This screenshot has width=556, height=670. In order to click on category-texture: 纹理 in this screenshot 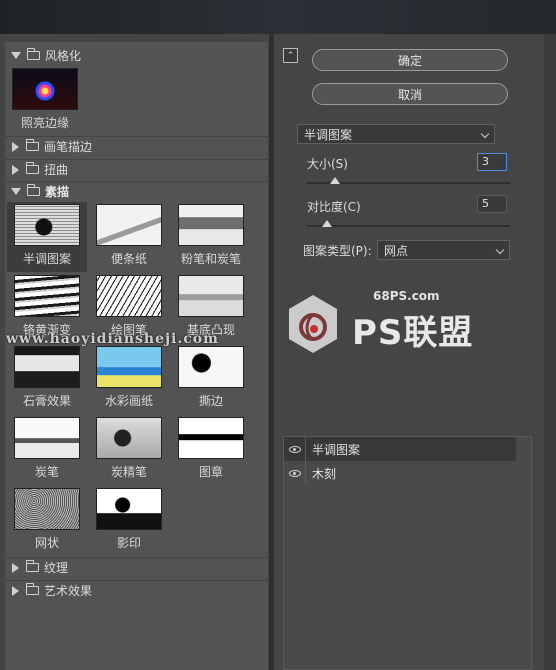, I will do `click(136, 567)`.